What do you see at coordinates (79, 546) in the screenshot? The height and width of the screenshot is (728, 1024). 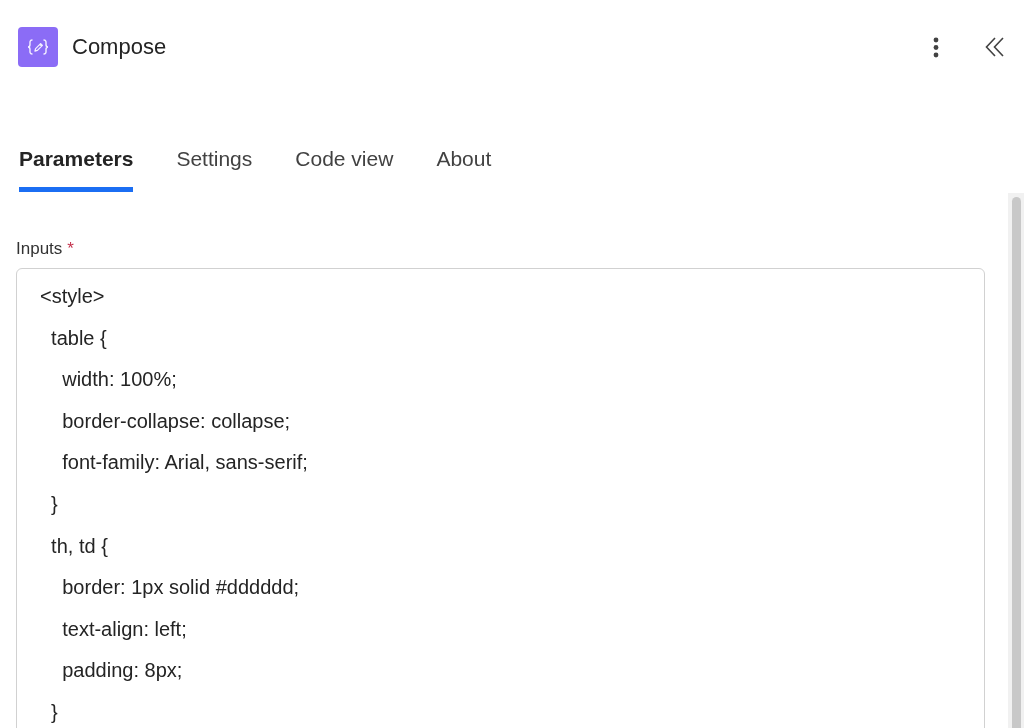 I see `code-line: th, td {` at bounding box center [79, 546].